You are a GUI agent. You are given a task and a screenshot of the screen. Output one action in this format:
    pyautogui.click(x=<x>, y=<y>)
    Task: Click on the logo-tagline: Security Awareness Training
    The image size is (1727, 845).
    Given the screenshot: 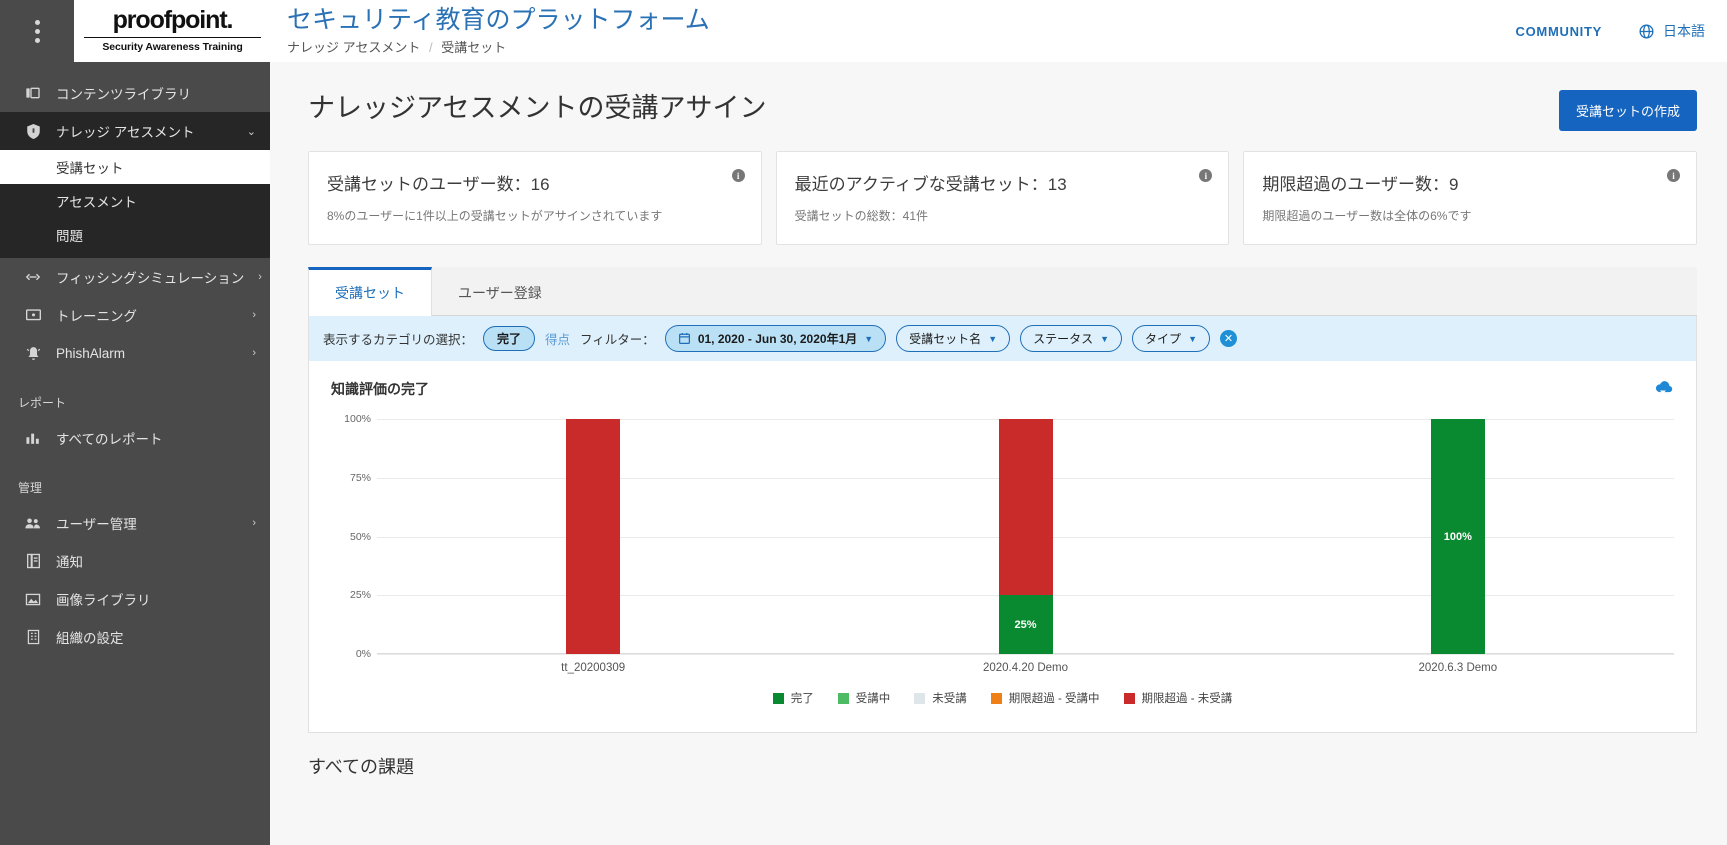 What is the action you would take?
    pyautogui.click(x=172, y=46)
    